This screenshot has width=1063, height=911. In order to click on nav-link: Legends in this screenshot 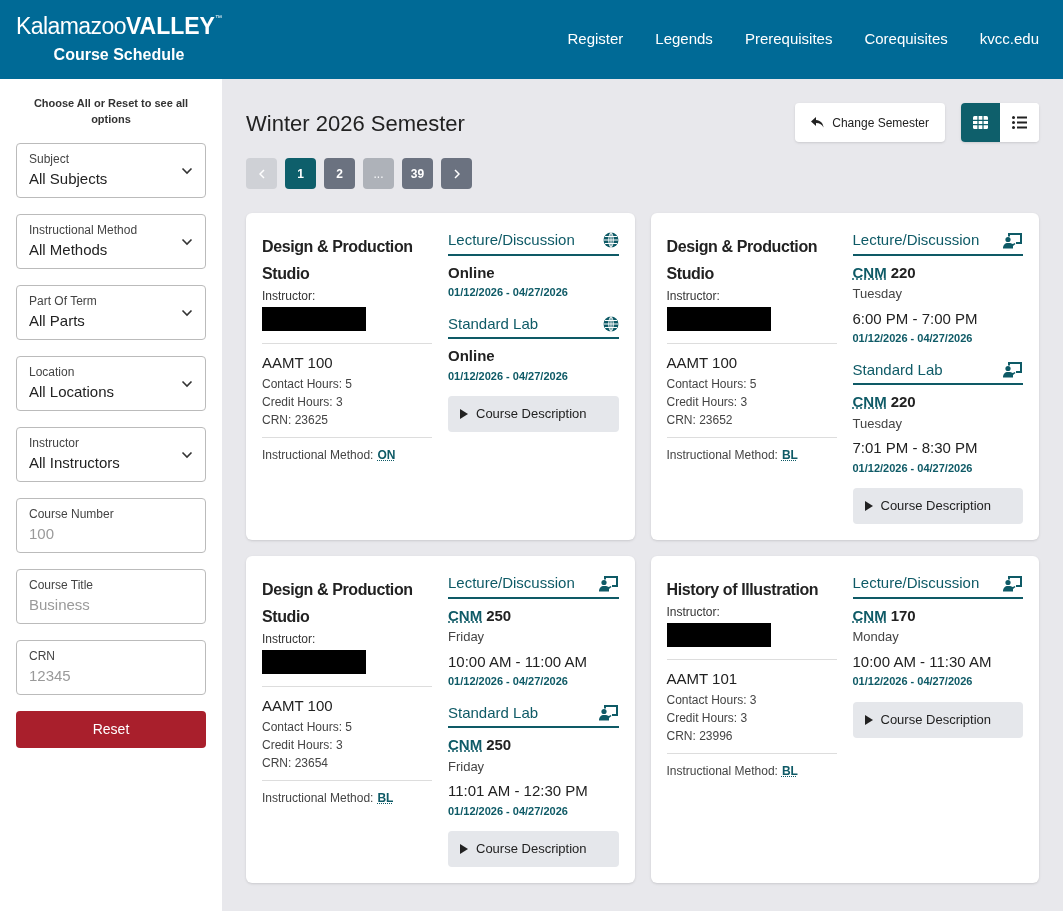, I will do `click(684, 39)`.